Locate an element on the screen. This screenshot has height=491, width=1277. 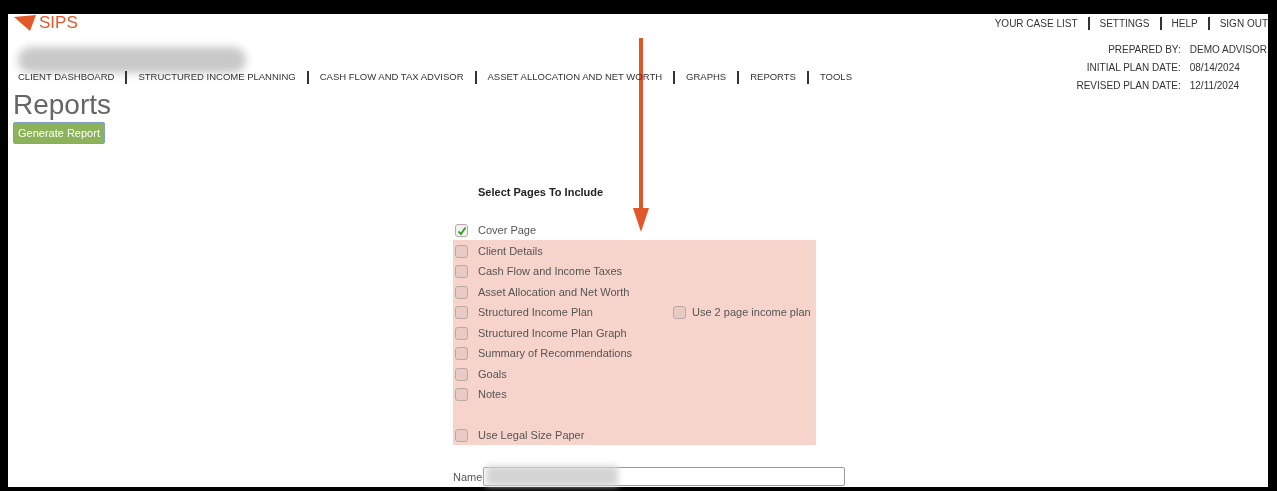
checkbox-label: Structured Income Plan Graph is located at coordinates (553, 333).